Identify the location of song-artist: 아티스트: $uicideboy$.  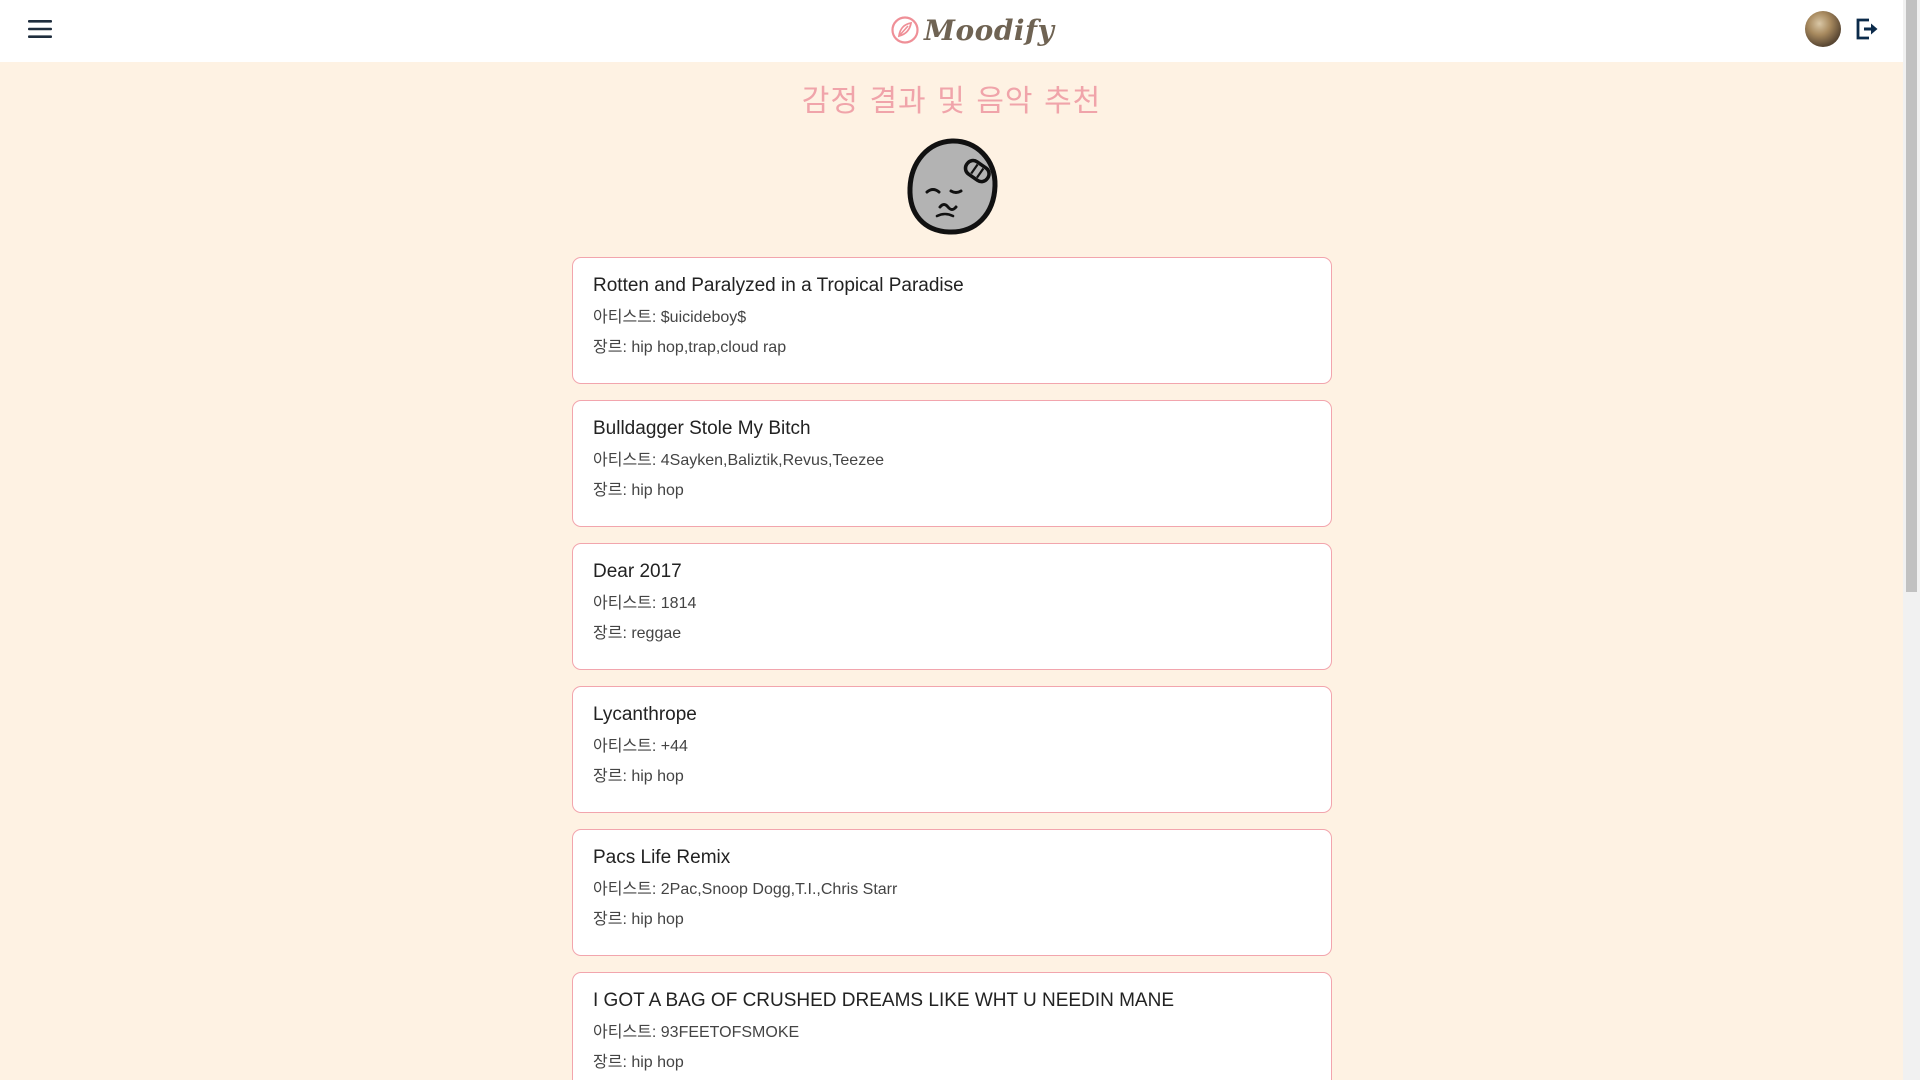
(670, 317).